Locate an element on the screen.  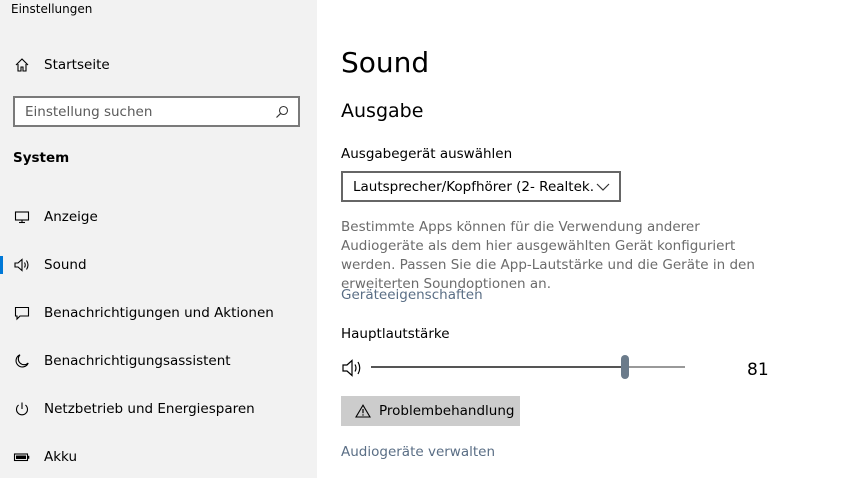
volume-slider-thumb is located at coordinates (625, 367).